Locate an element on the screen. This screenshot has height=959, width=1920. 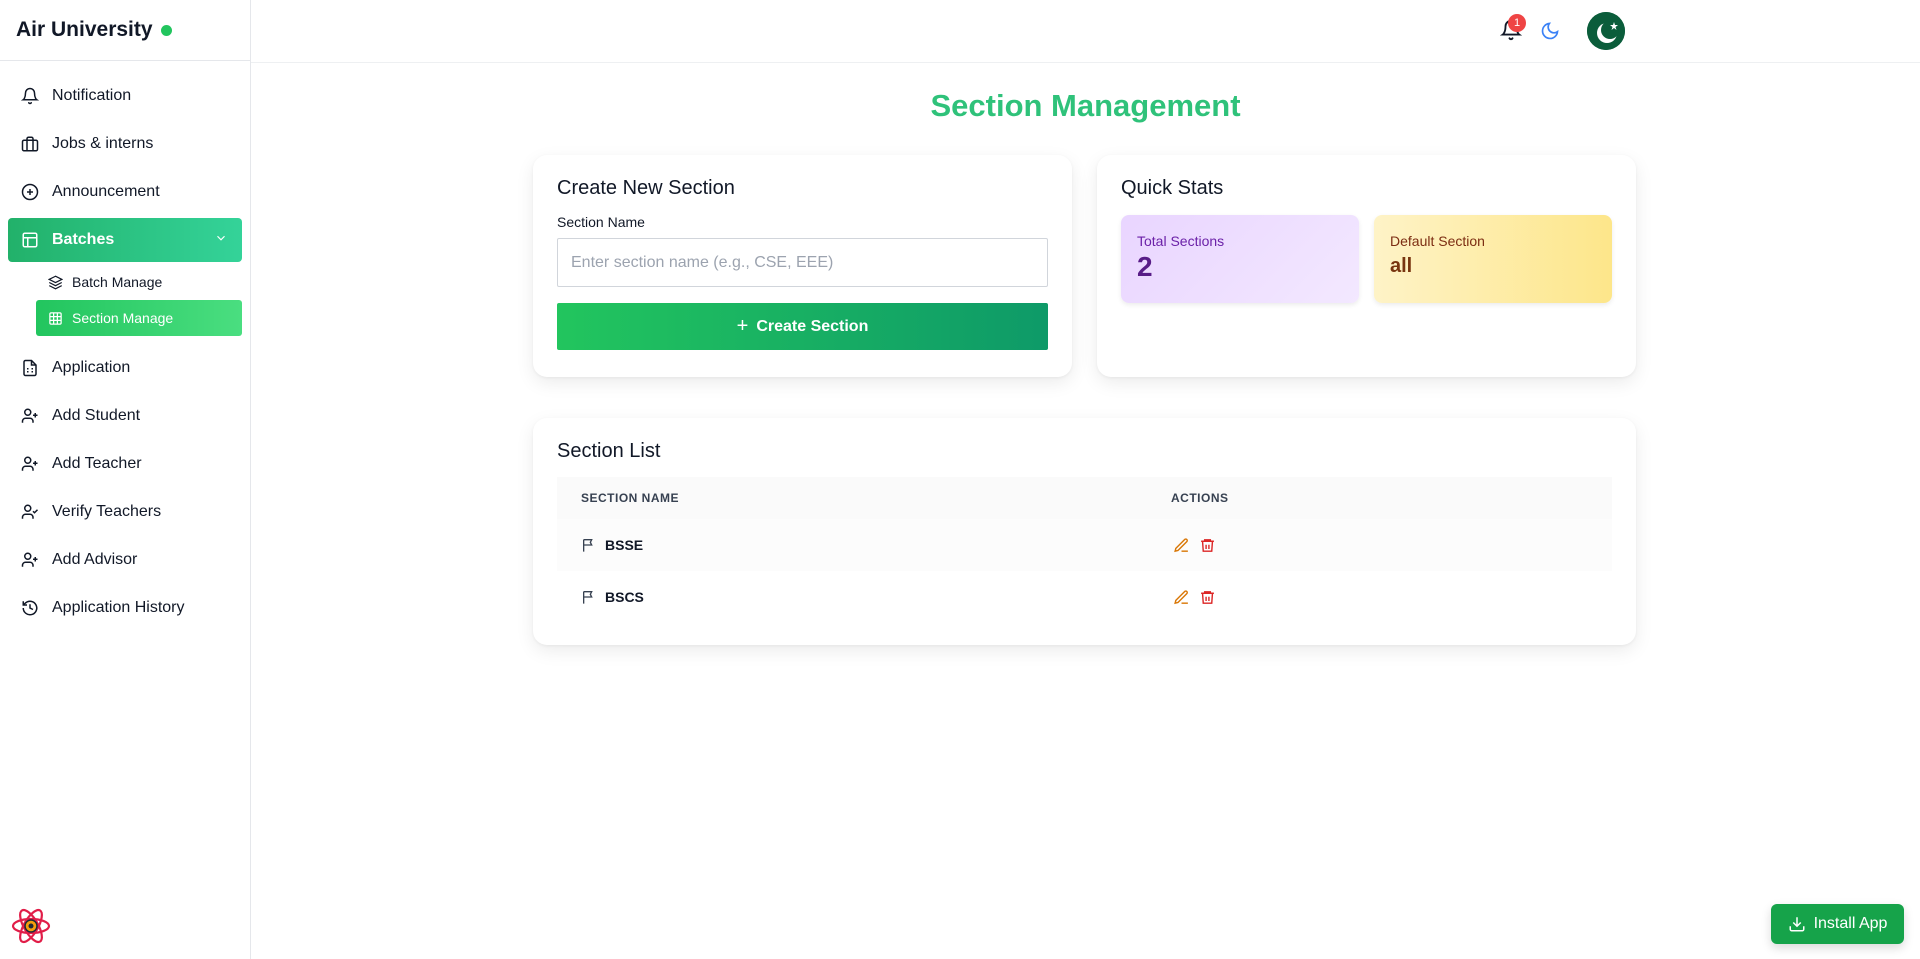
chevron-down-icon is located at coordinates (221, 240).